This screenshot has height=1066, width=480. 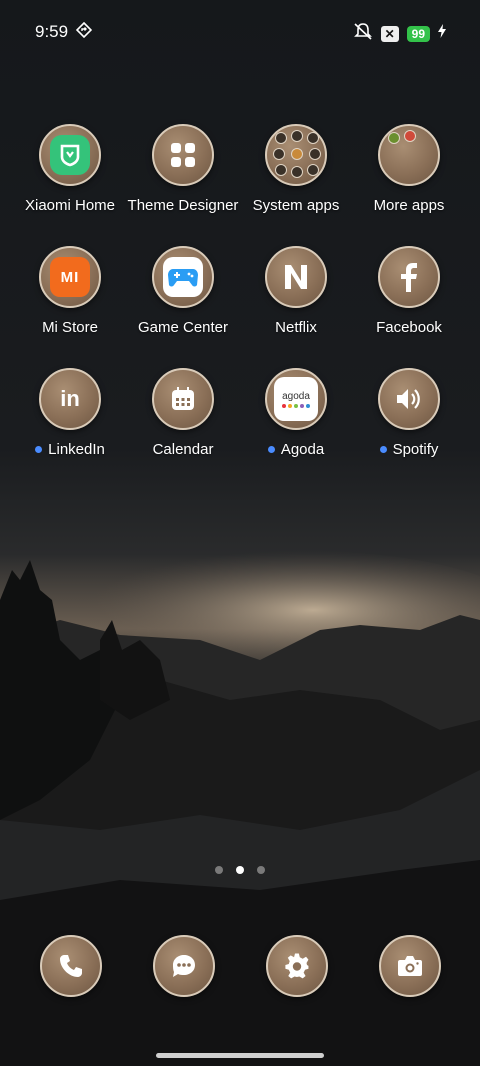 What do you see at coordinates (409, 205) in the screenshot?
I see `app-label: More apps` at bounding box center [409, 205].